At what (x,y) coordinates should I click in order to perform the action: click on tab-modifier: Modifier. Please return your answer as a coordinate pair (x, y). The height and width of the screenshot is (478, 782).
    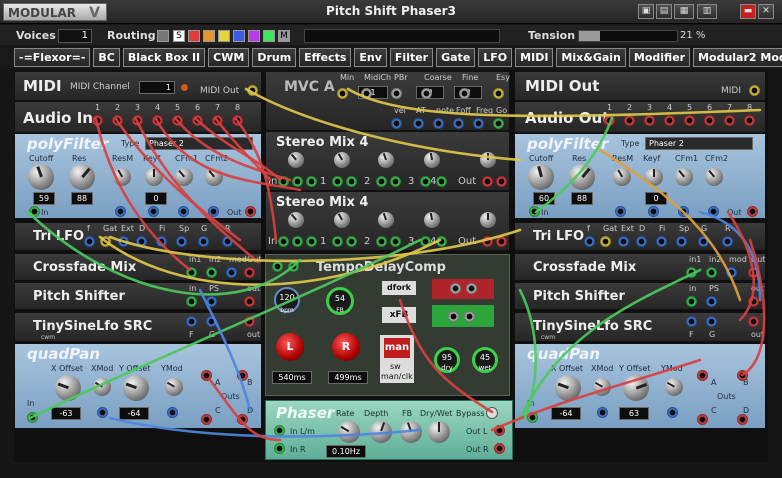
    Looking at the image, I should click on (659, 57).